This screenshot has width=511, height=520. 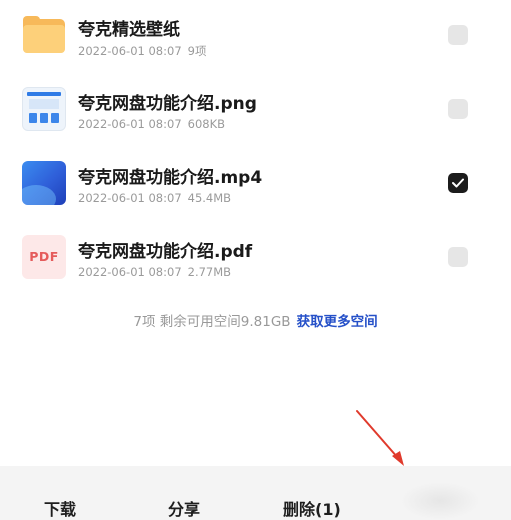 I want to click on more-button, so click(x=440, y=501).